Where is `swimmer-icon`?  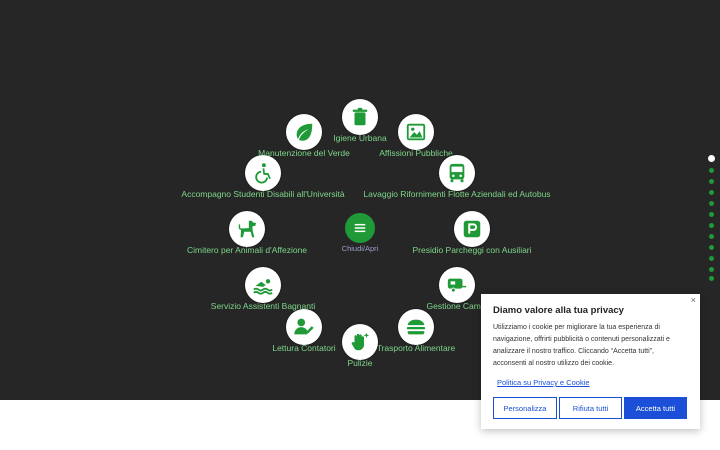
swimmer-icon is located at coordinates (263, 287).